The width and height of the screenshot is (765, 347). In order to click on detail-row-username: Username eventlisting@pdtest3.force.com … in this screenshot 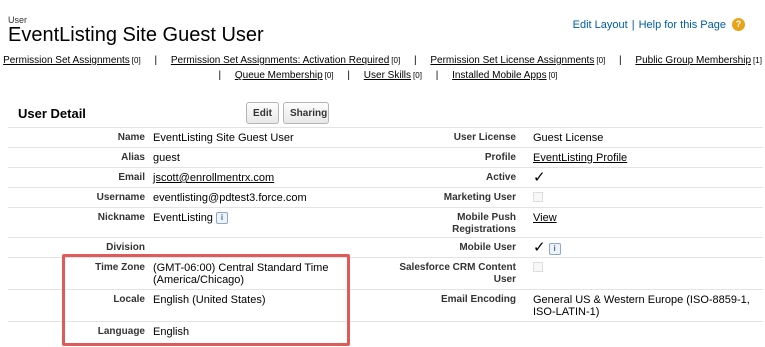, I will do `click(385, 197)`.